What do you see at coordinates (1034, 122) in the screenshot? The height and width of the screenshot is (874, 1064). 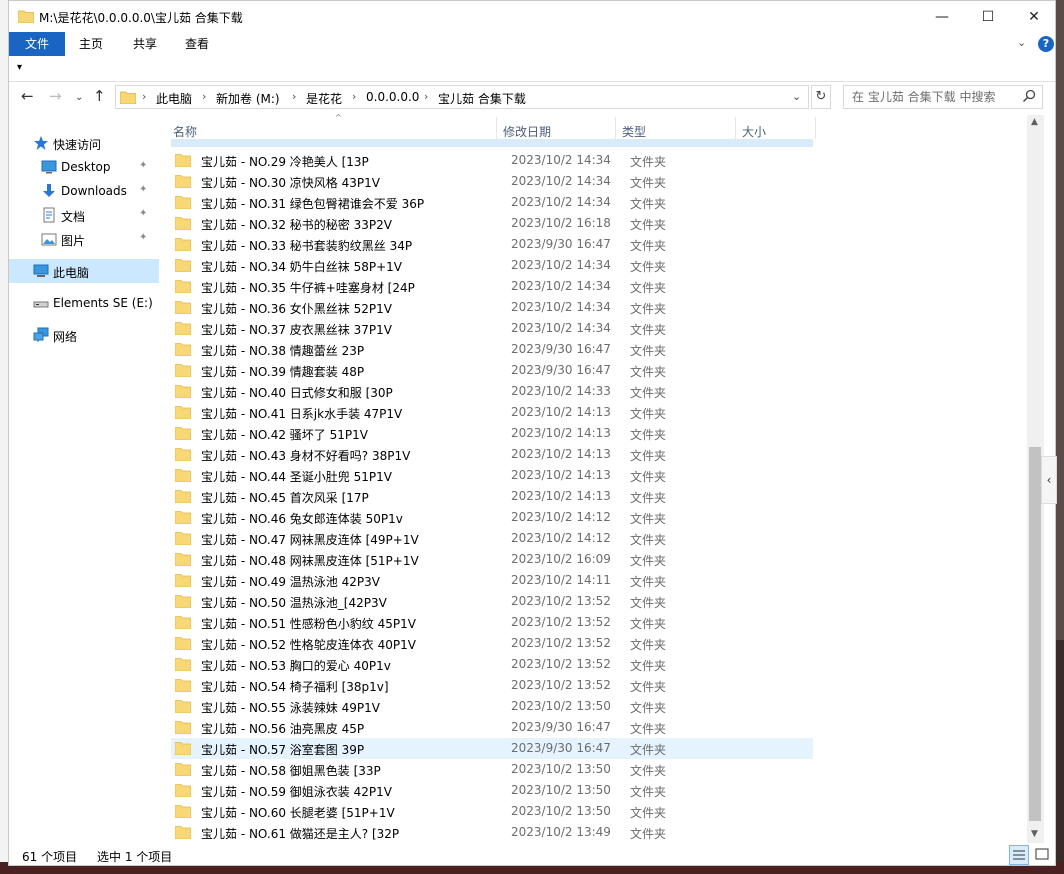 I see `scroll-up-icon: ▲` at bounding box center [1034, 122].